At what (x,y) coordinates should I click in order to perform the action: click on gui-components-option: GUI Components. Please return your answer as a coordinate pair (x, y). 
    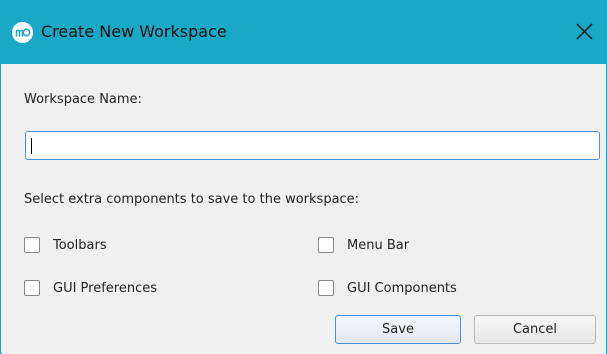
    Looking at the image, I should click on (387, 288).